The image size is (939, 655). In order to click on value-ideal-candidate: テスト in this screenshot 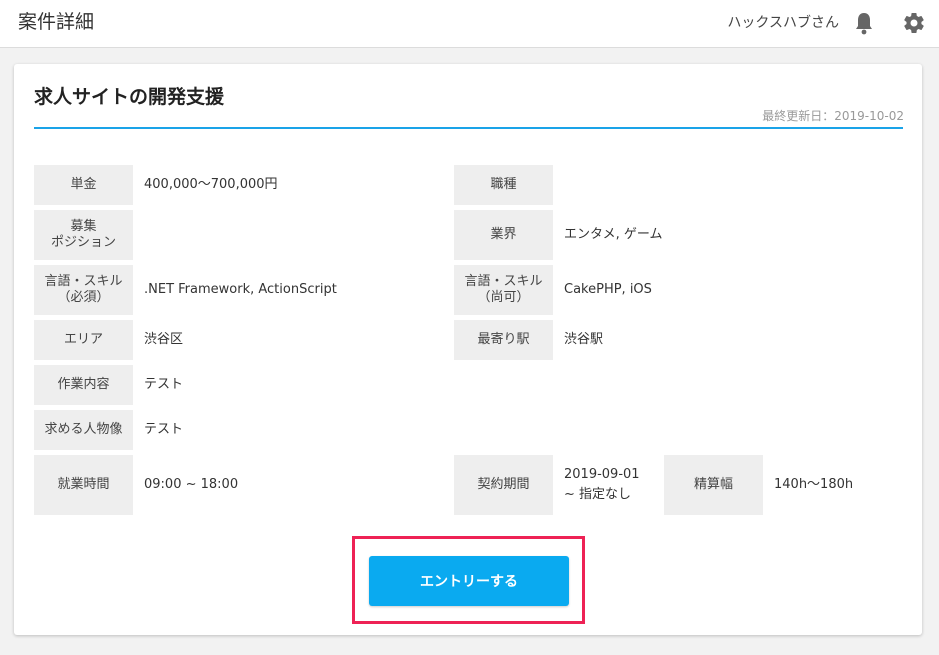, I will do `click(164, 429)`.